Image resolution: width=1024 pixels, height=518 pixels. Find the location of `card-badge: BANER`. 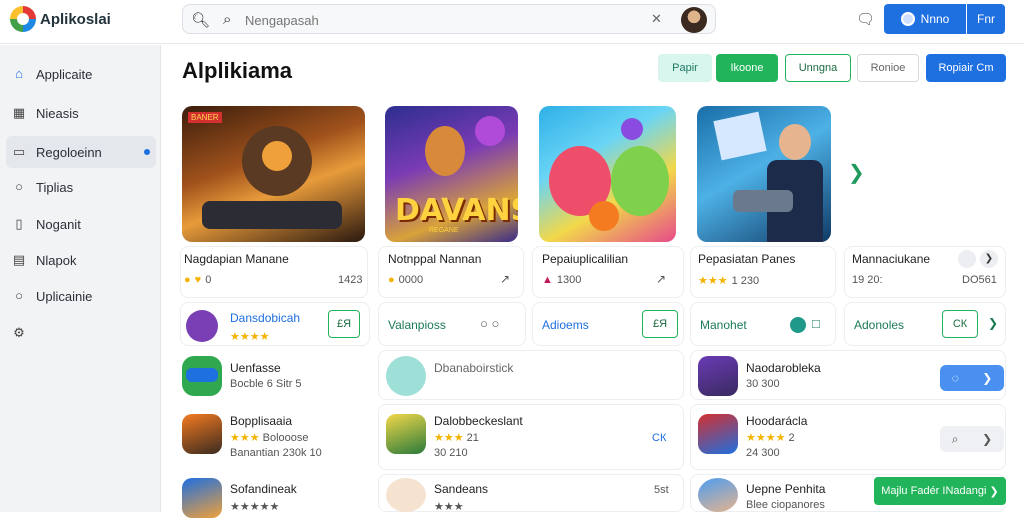

card-badge: BANER is located at coordinates (205, 117).